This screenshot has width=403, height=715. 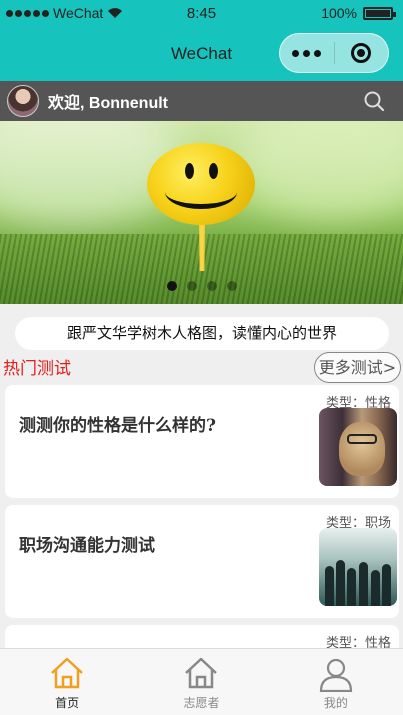 I want to click on tab-home: 首页, so click(x=67, y=682).